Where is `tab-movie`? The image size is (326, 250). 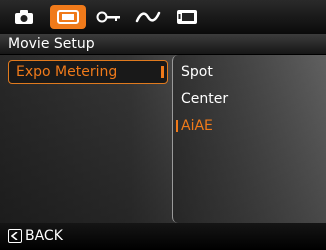
tab-movie is located at coordinates (68, 17).